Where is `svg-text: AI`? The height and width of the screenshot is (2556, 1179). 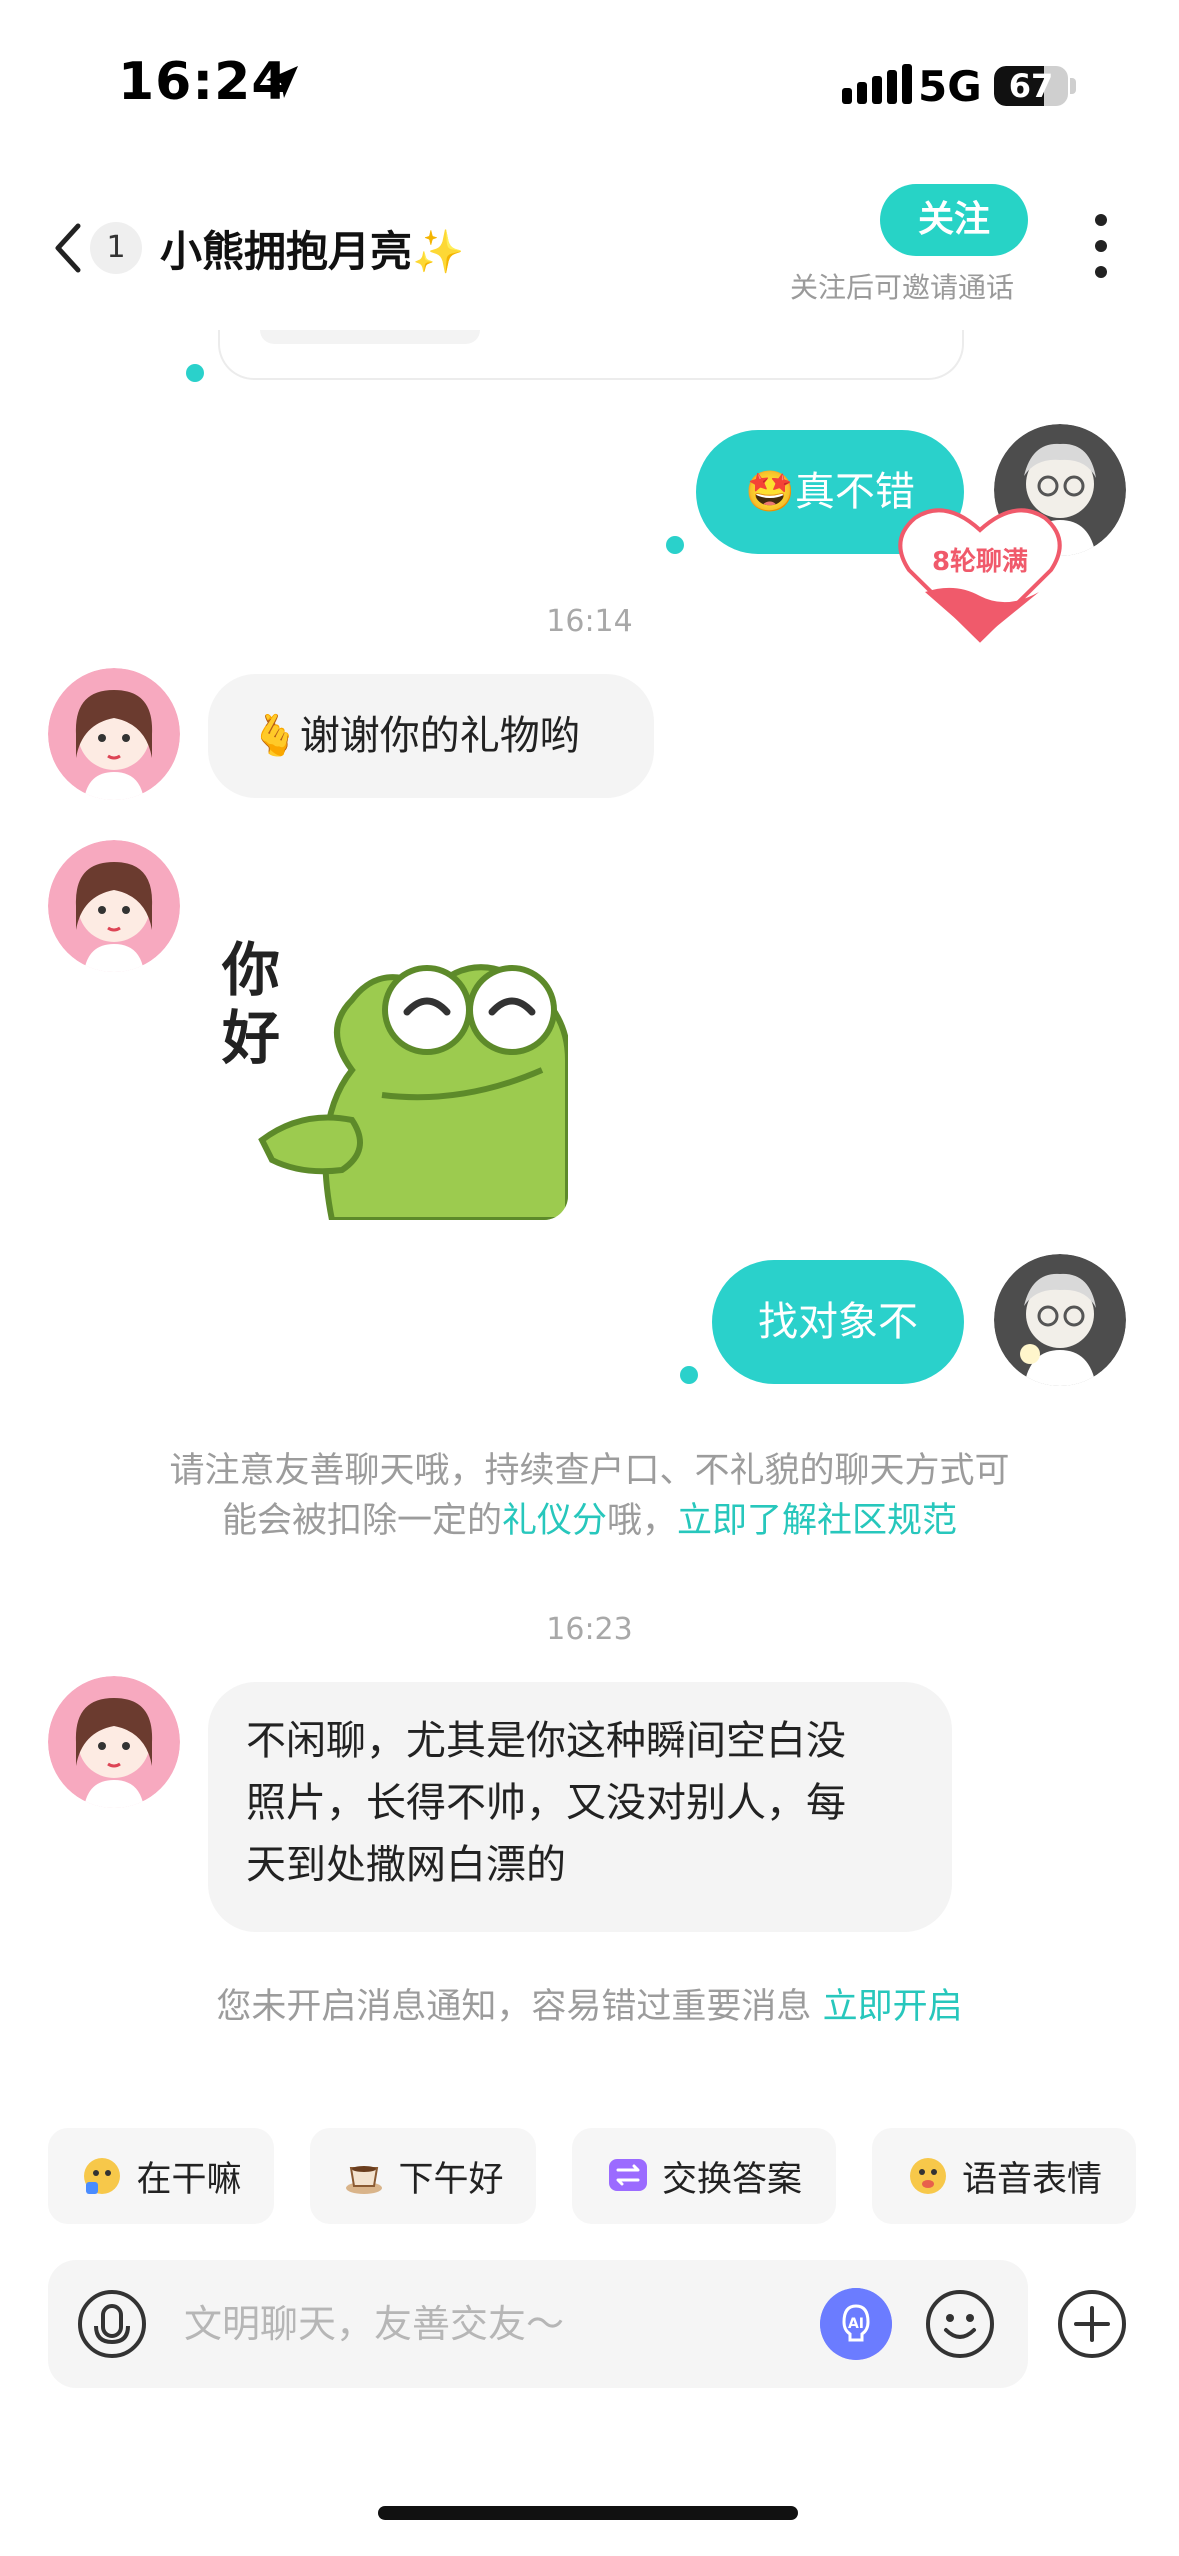
svg-text: AI is located at coordinates (856, 2324).